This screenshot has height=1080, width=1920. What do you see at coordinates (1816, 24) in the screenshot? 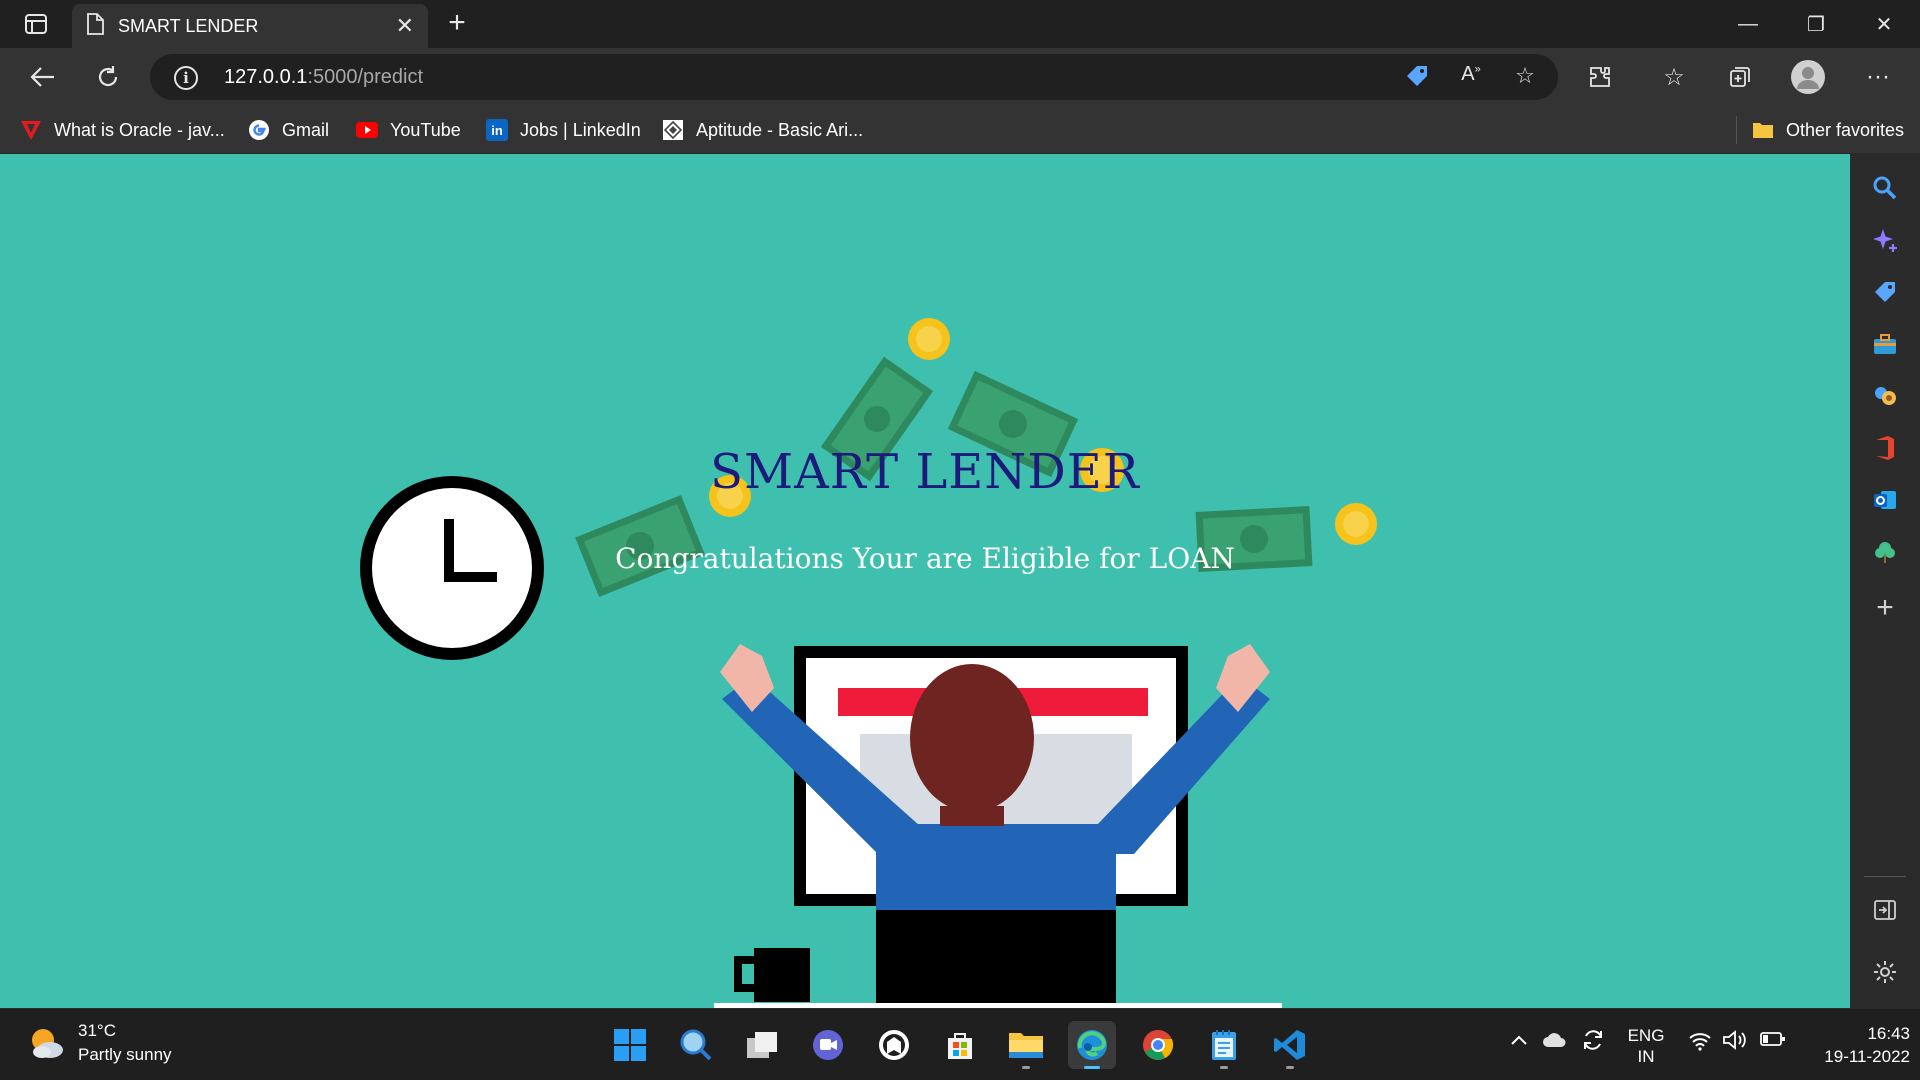
I see `restore-button: ❐` at bounding box center [1816, 24].